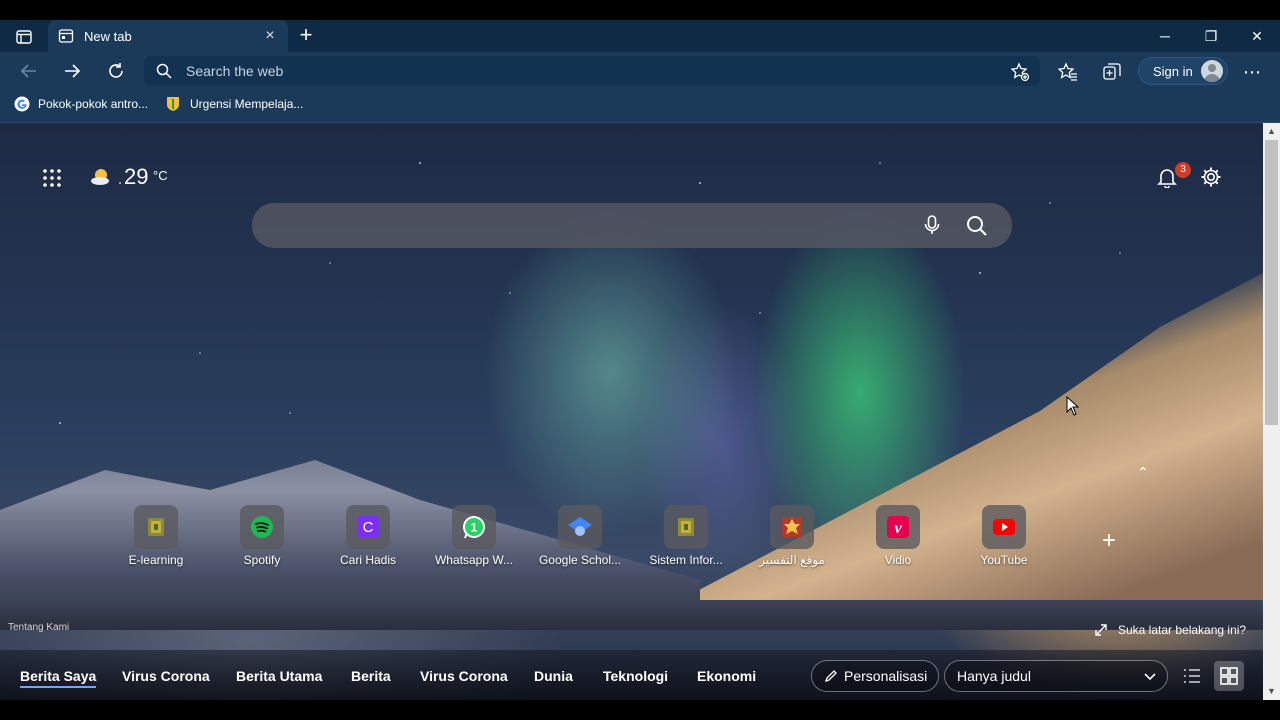 The image size is (1280, 720). Describe the element at coordinates (1252, 72) in the screenshot. I see `more-menu-icon: ⋯` at that location.